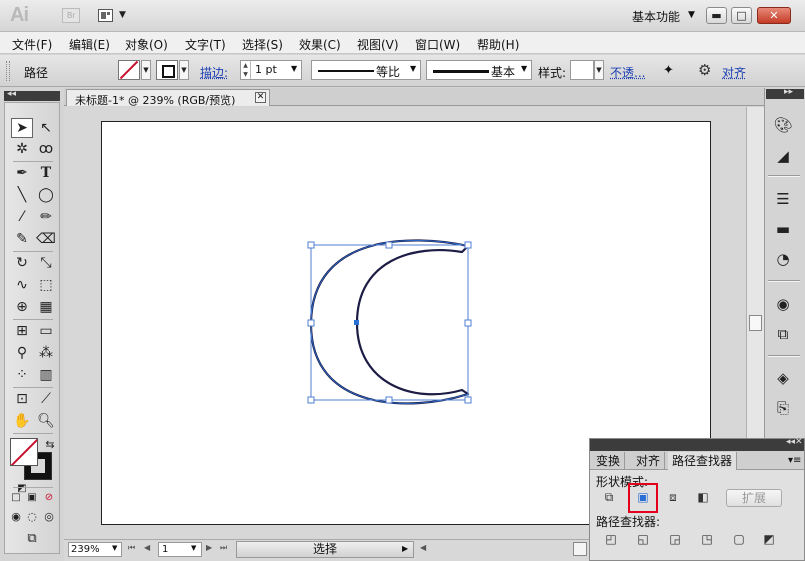  Describe the element at coordinates (366, 70) in the screenshot. I see `variable-width-profile-dropdown: 等比 ▼` at that location.